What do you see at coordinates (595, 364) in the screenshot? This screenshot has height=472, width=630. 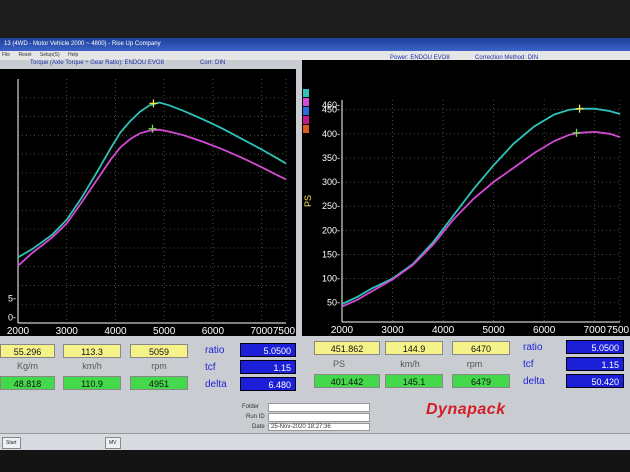 I see `right-tcf-value: 1.15` at bounding box center [595, 364].